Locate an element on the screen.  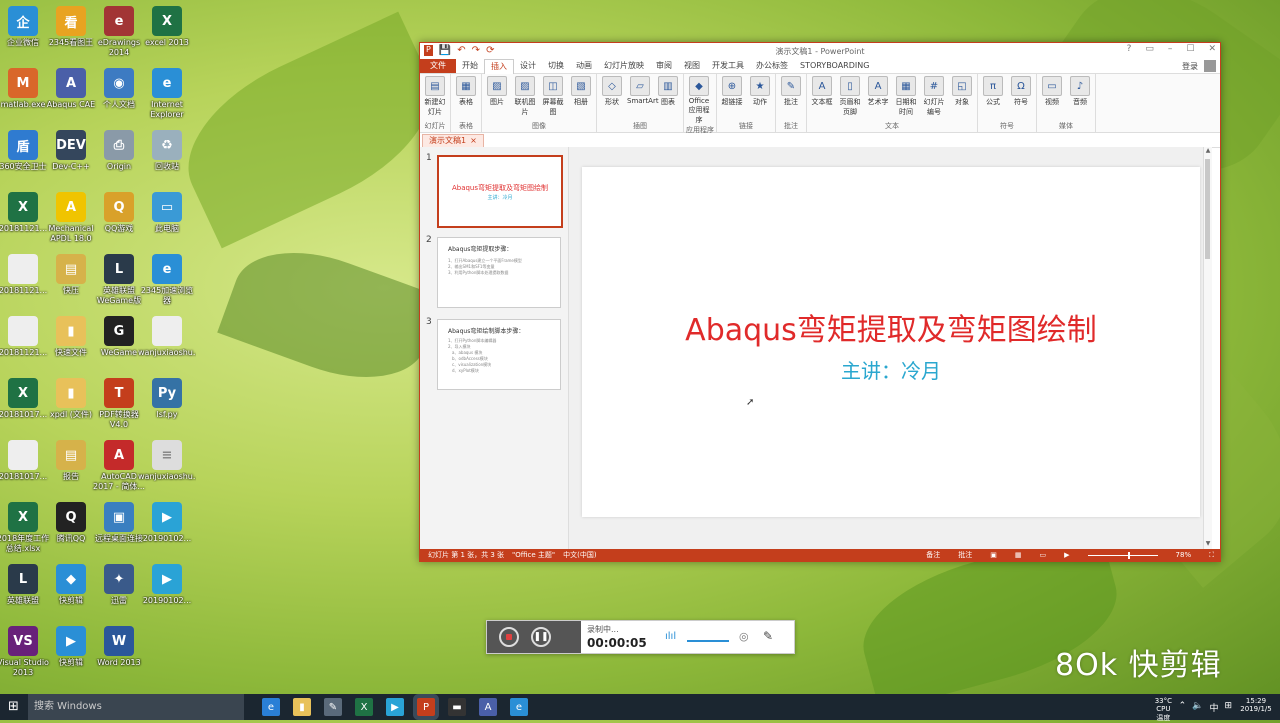
ribbon-button: ▭ 视频 is located at coordinates (1052, 91).